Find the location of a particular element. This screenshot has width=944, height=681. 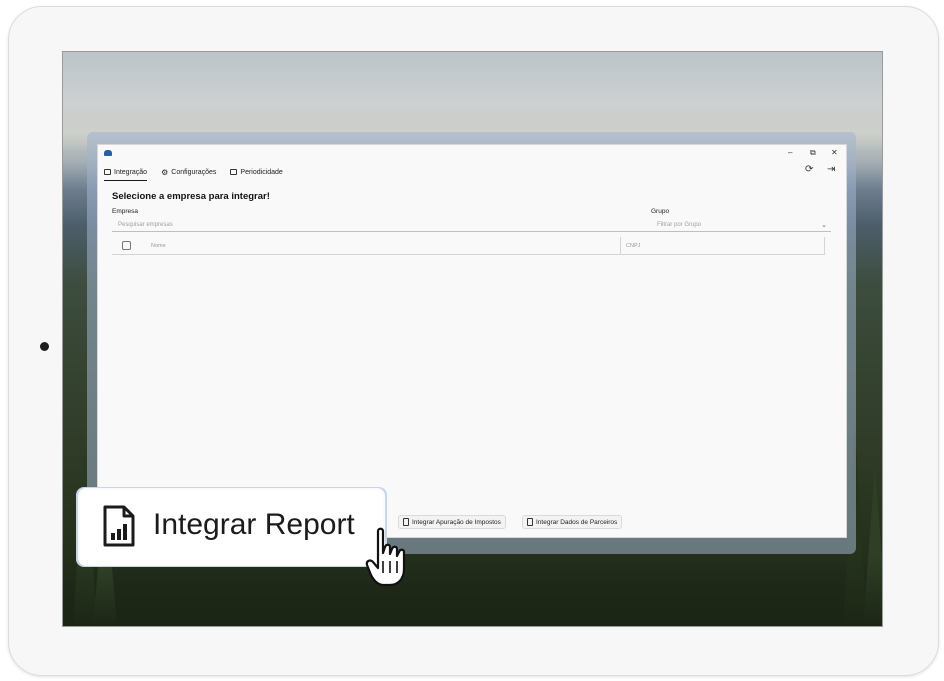

page-title: Selecione a empresa para integrar! is located at coordinates (191, 196).